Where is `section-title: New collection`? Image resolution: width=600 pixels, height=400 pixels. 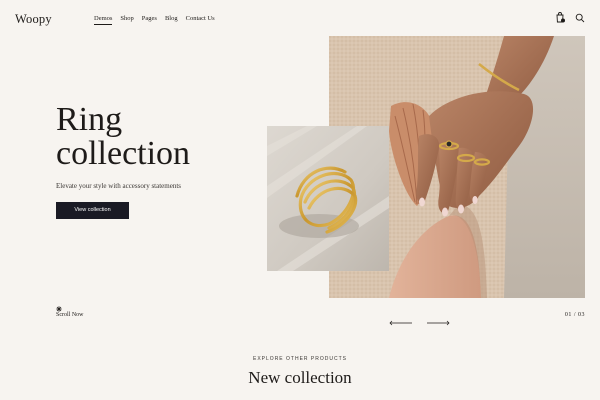 section-title: New collection is located at coordinates (300, 377).